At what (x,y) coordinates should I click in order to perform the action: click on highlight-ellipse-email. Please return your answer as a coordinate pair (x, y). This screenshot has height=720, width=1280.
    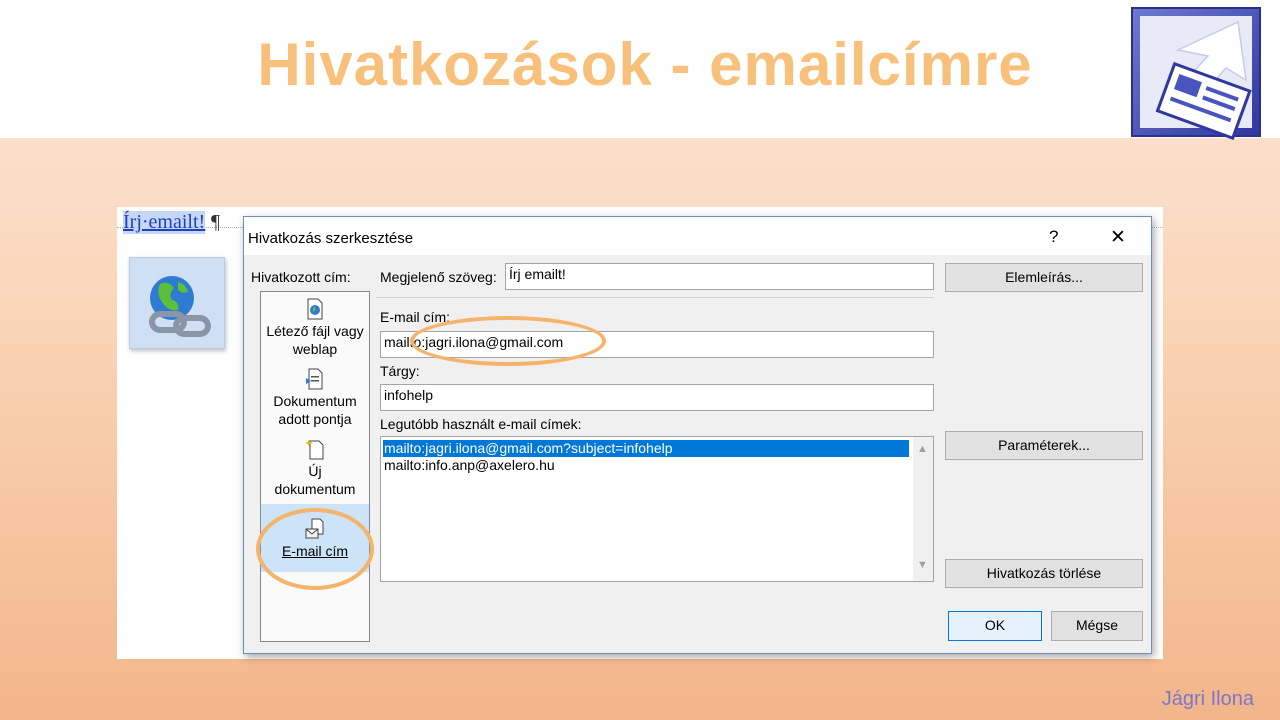
    Looking at the image, I should click on (508, 341).